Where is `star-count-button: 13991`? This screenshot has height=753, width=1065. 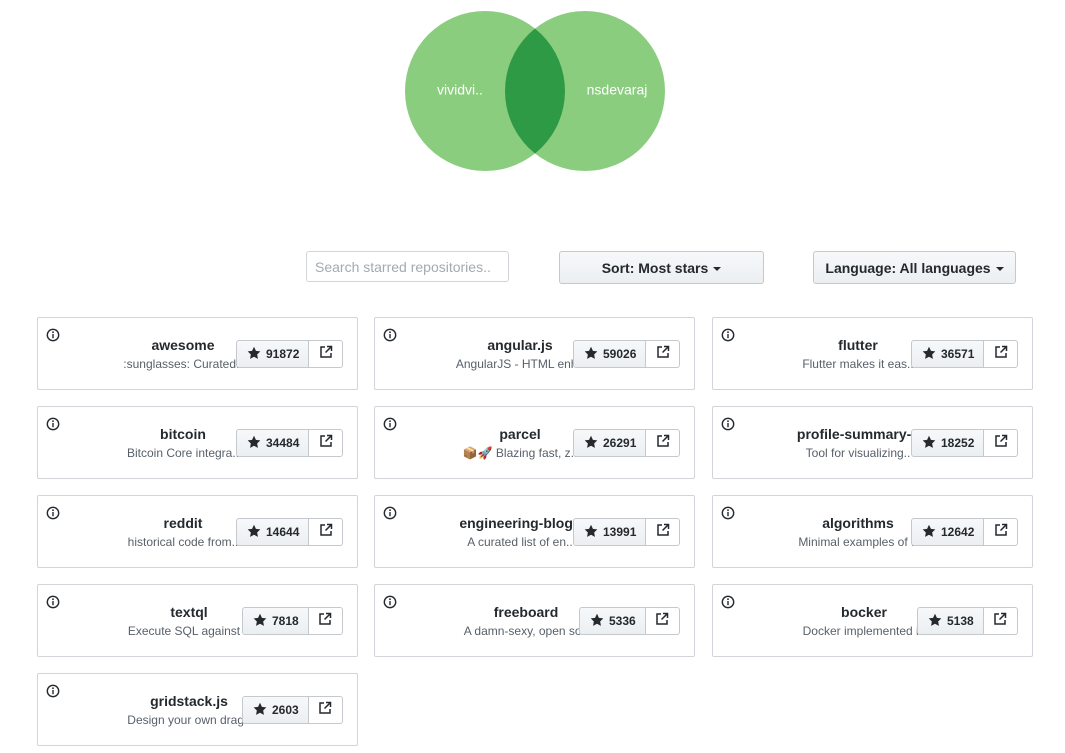
star-count-button: 13991 is located at coordinates (610, 532).